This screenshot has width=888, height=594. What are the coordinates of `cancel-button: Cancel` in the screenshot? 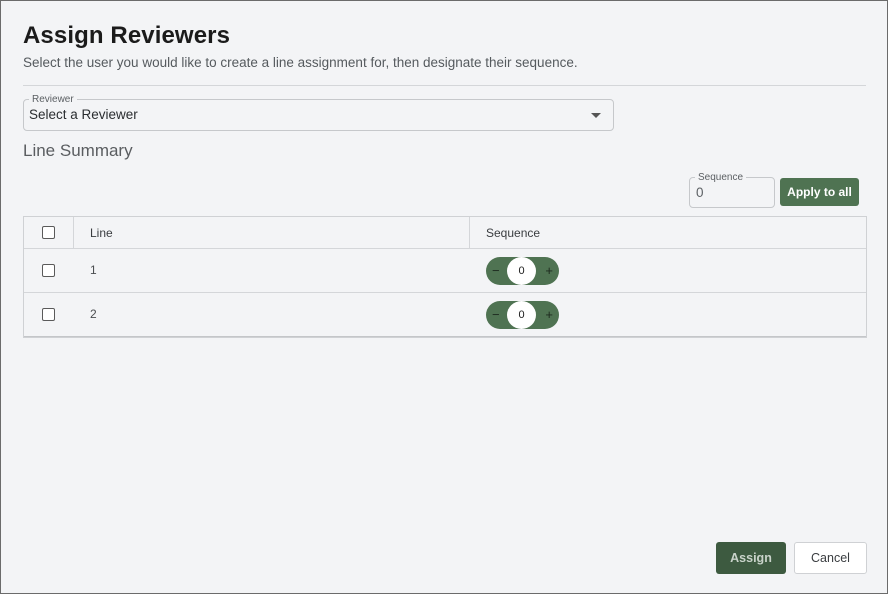 It's located at (830, 558).